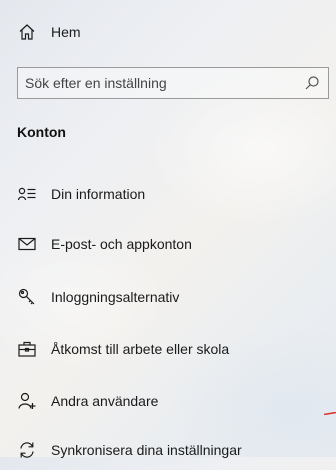  I want to click on menu-item-label: Åtkomst till arbete eller skola, so click(140, 349).